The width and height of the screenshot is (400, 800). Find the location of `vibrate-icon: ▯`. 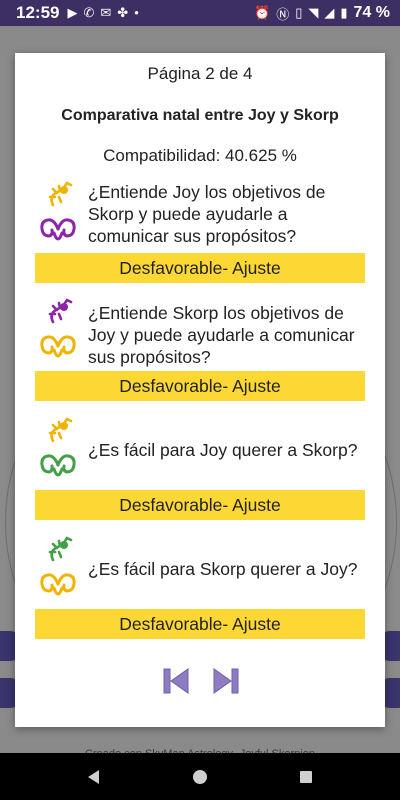

vibrate-icon: ▯ is located at coordinates (299, 12).